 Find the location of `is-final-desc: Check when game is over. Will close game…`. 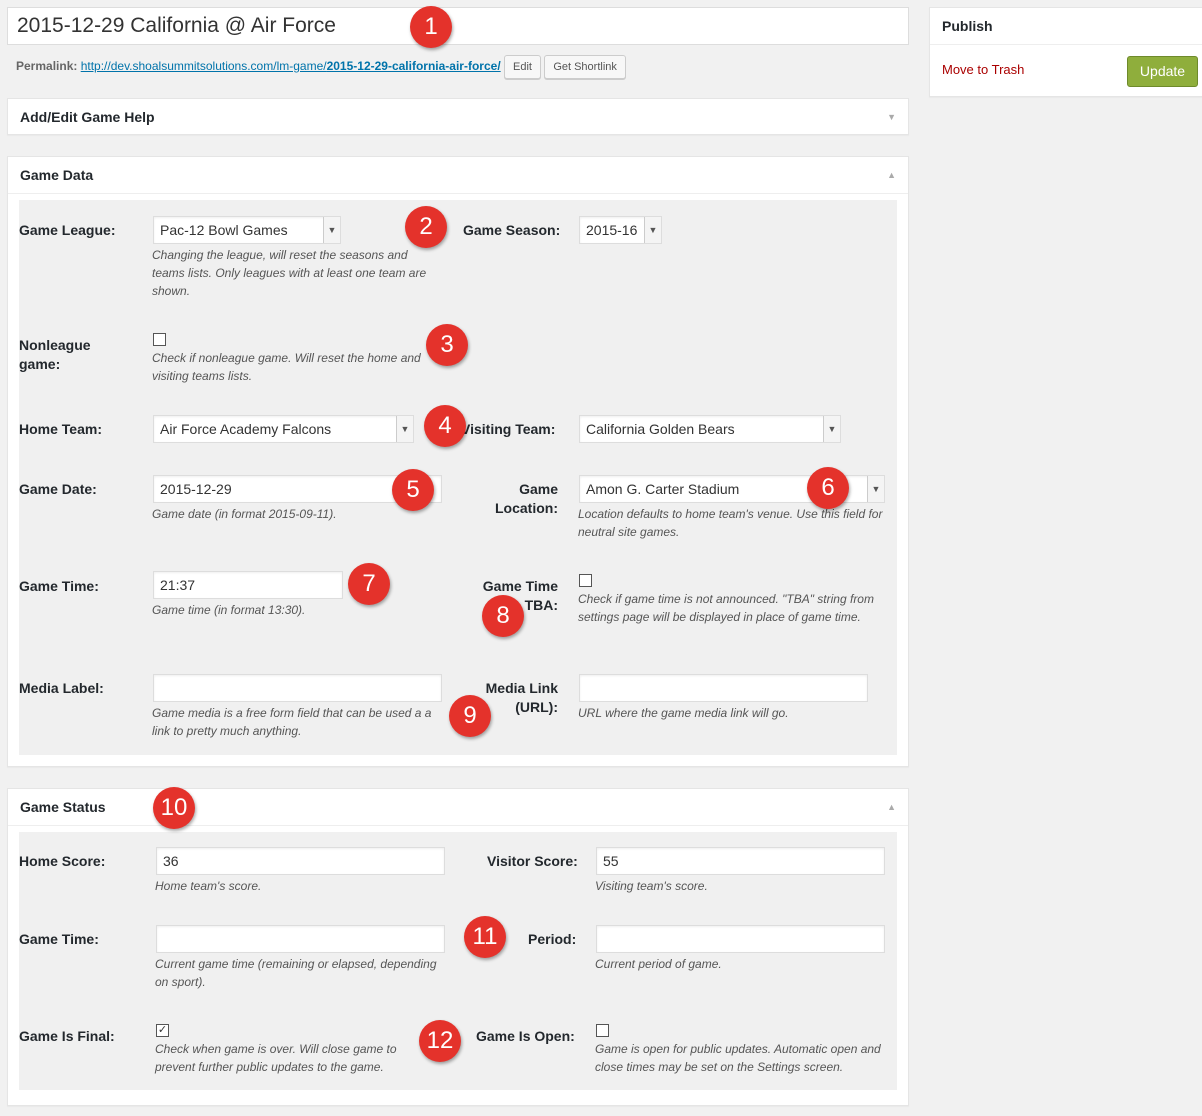

is-final-desc: Check when game is over. Will close game… is located at coordinates (276, 1058).